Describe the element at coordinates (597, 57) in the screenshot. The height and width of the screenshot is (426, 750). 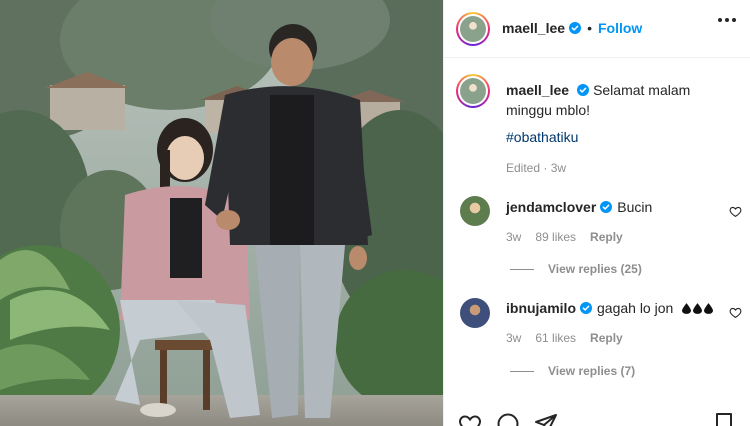
I see `header-divider` at that location.